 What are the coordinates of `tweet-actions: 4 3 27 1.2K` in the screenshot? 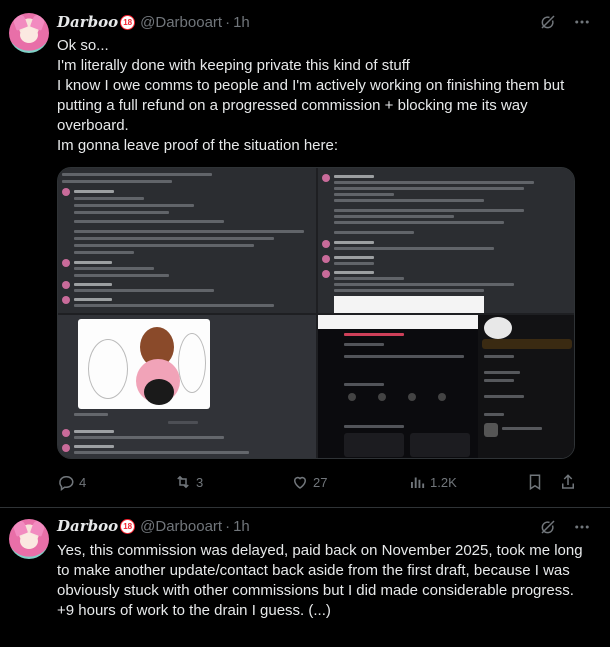 It's located at (322, 482).